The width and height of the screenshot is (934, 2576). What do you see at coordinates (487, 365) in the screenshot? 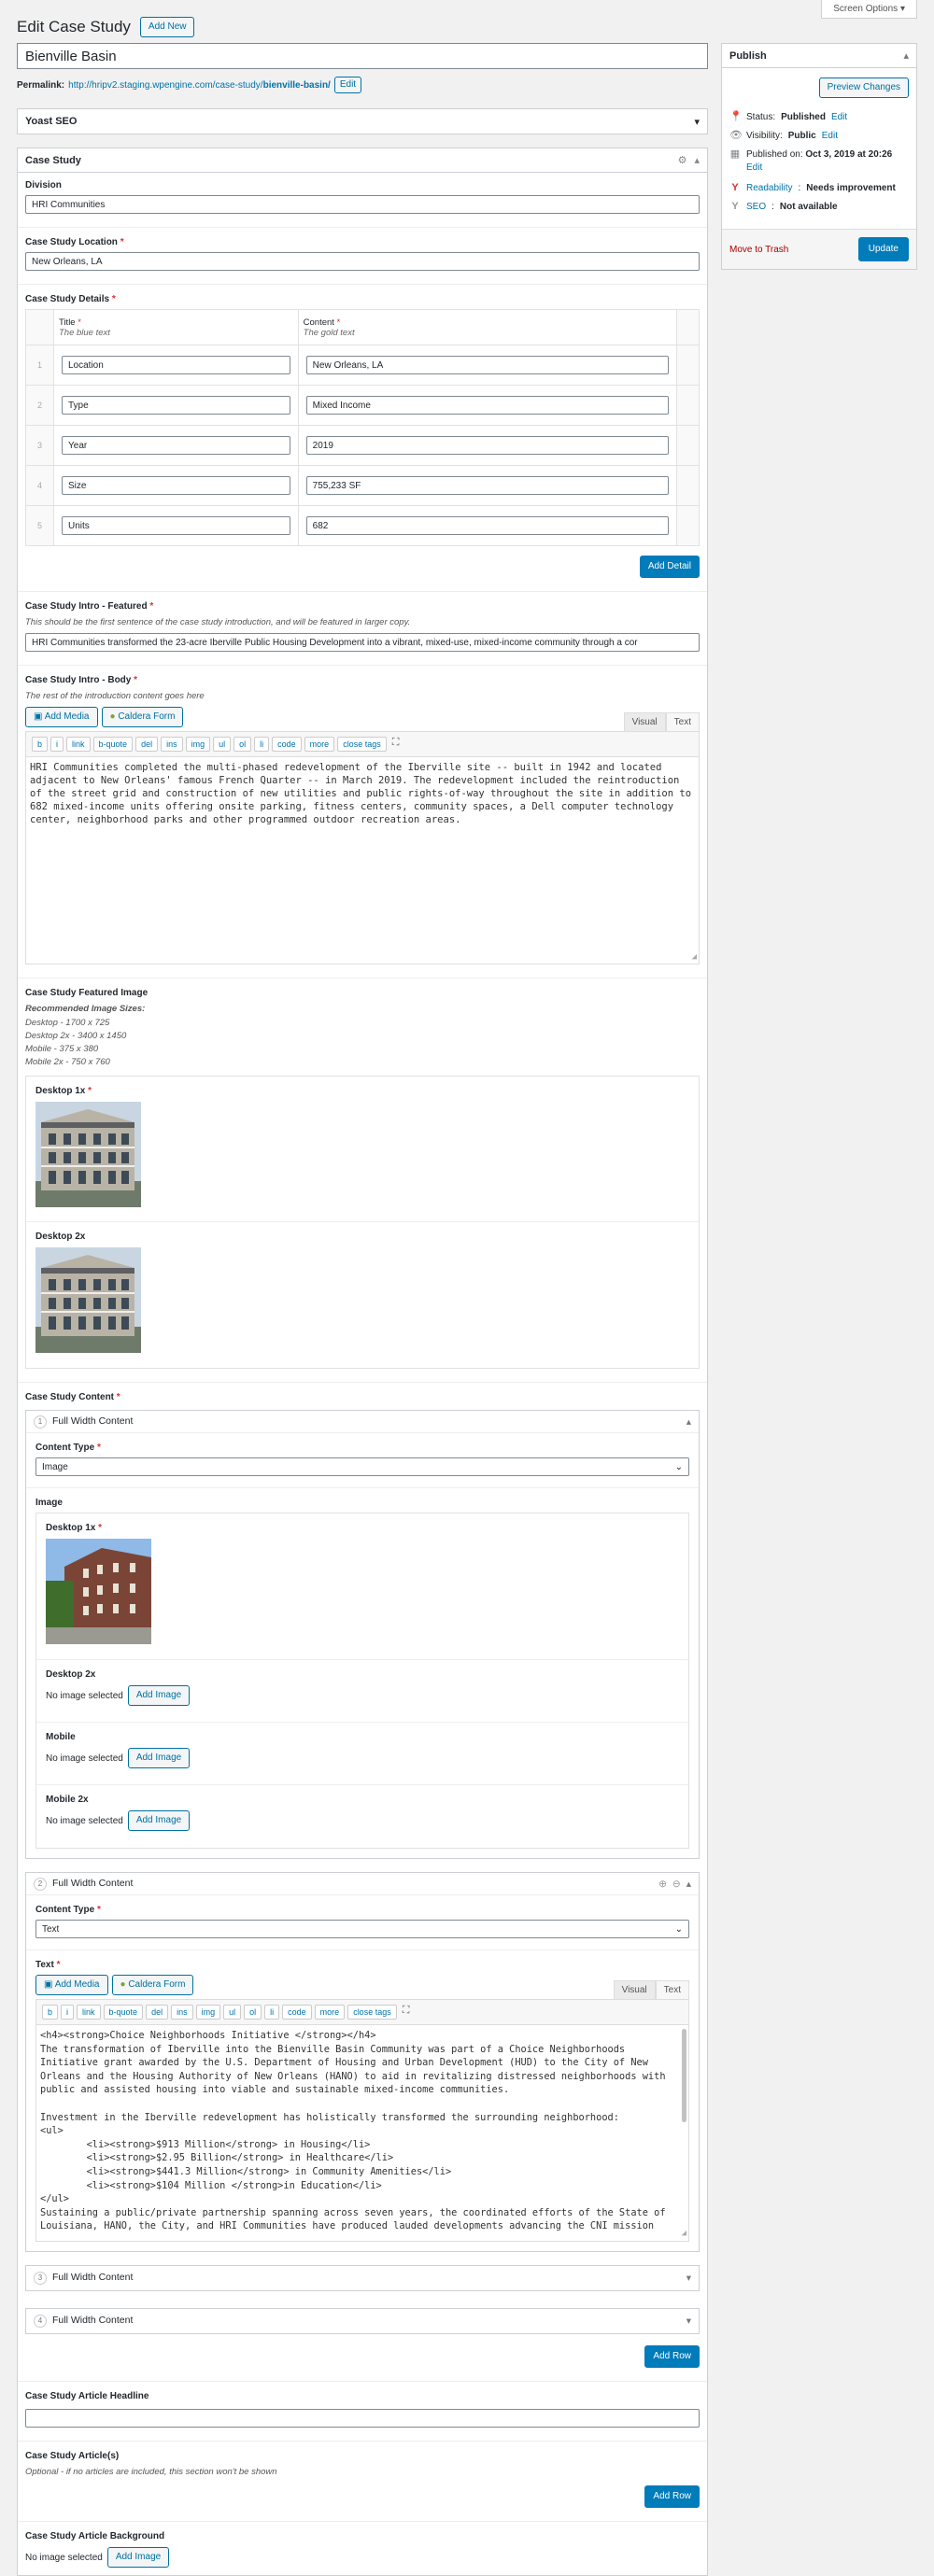
I see `detail-content-input: New Orleans, LA` at bounding box center [487, 365].